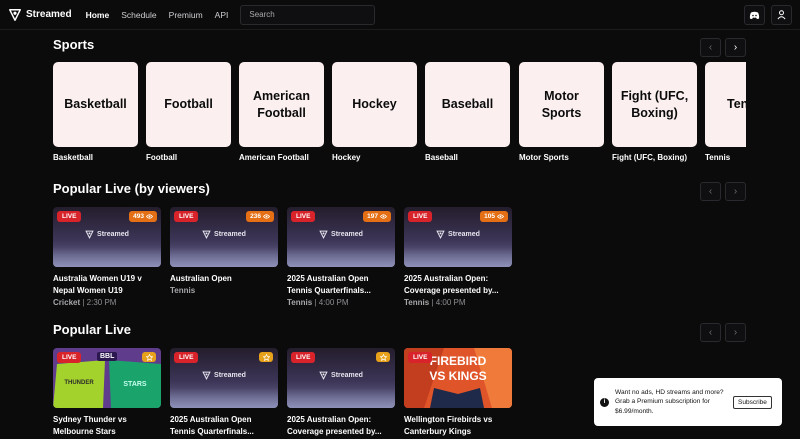  I want to click on sport-card-basketball: Basketball Basketball, so click(95, 113).